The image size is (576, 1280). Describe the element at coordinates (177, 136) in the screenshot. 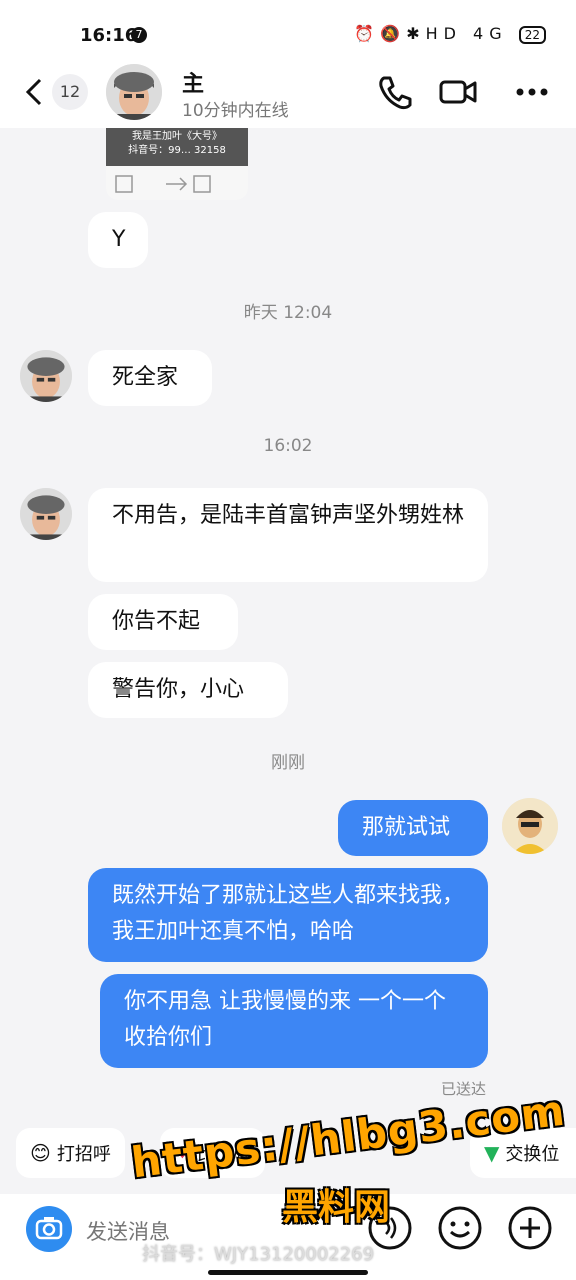

I see `card-title: 我是王加叶《大号》` at that location.